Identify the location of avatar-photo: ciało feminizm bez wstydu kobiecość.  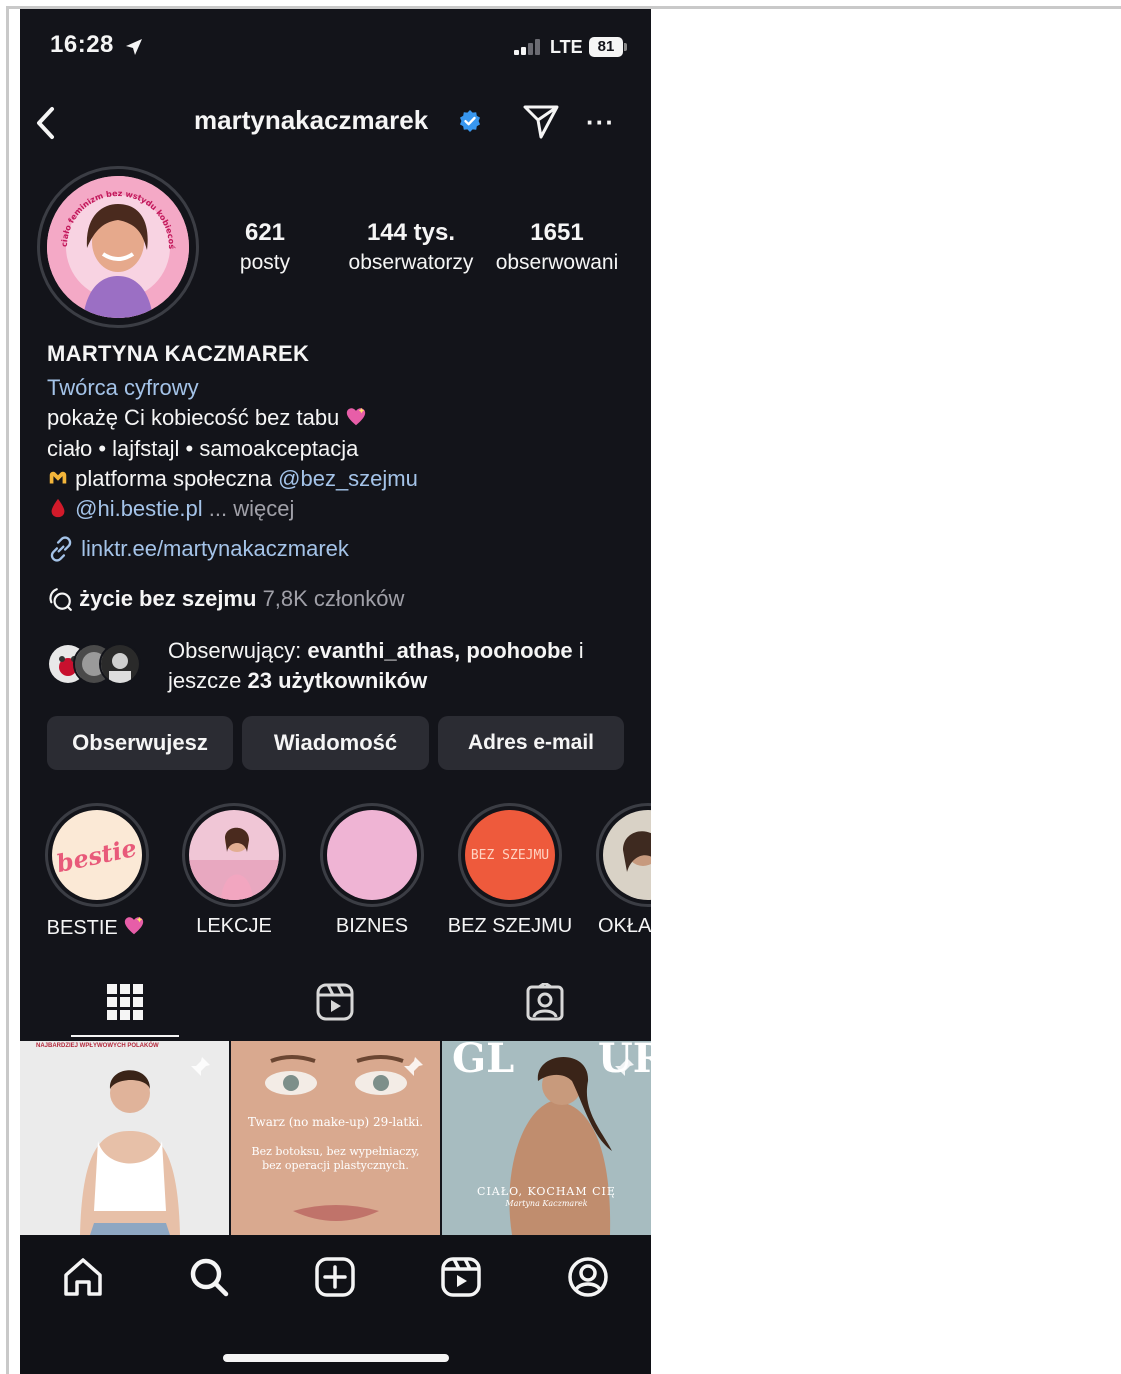
(118, 247).